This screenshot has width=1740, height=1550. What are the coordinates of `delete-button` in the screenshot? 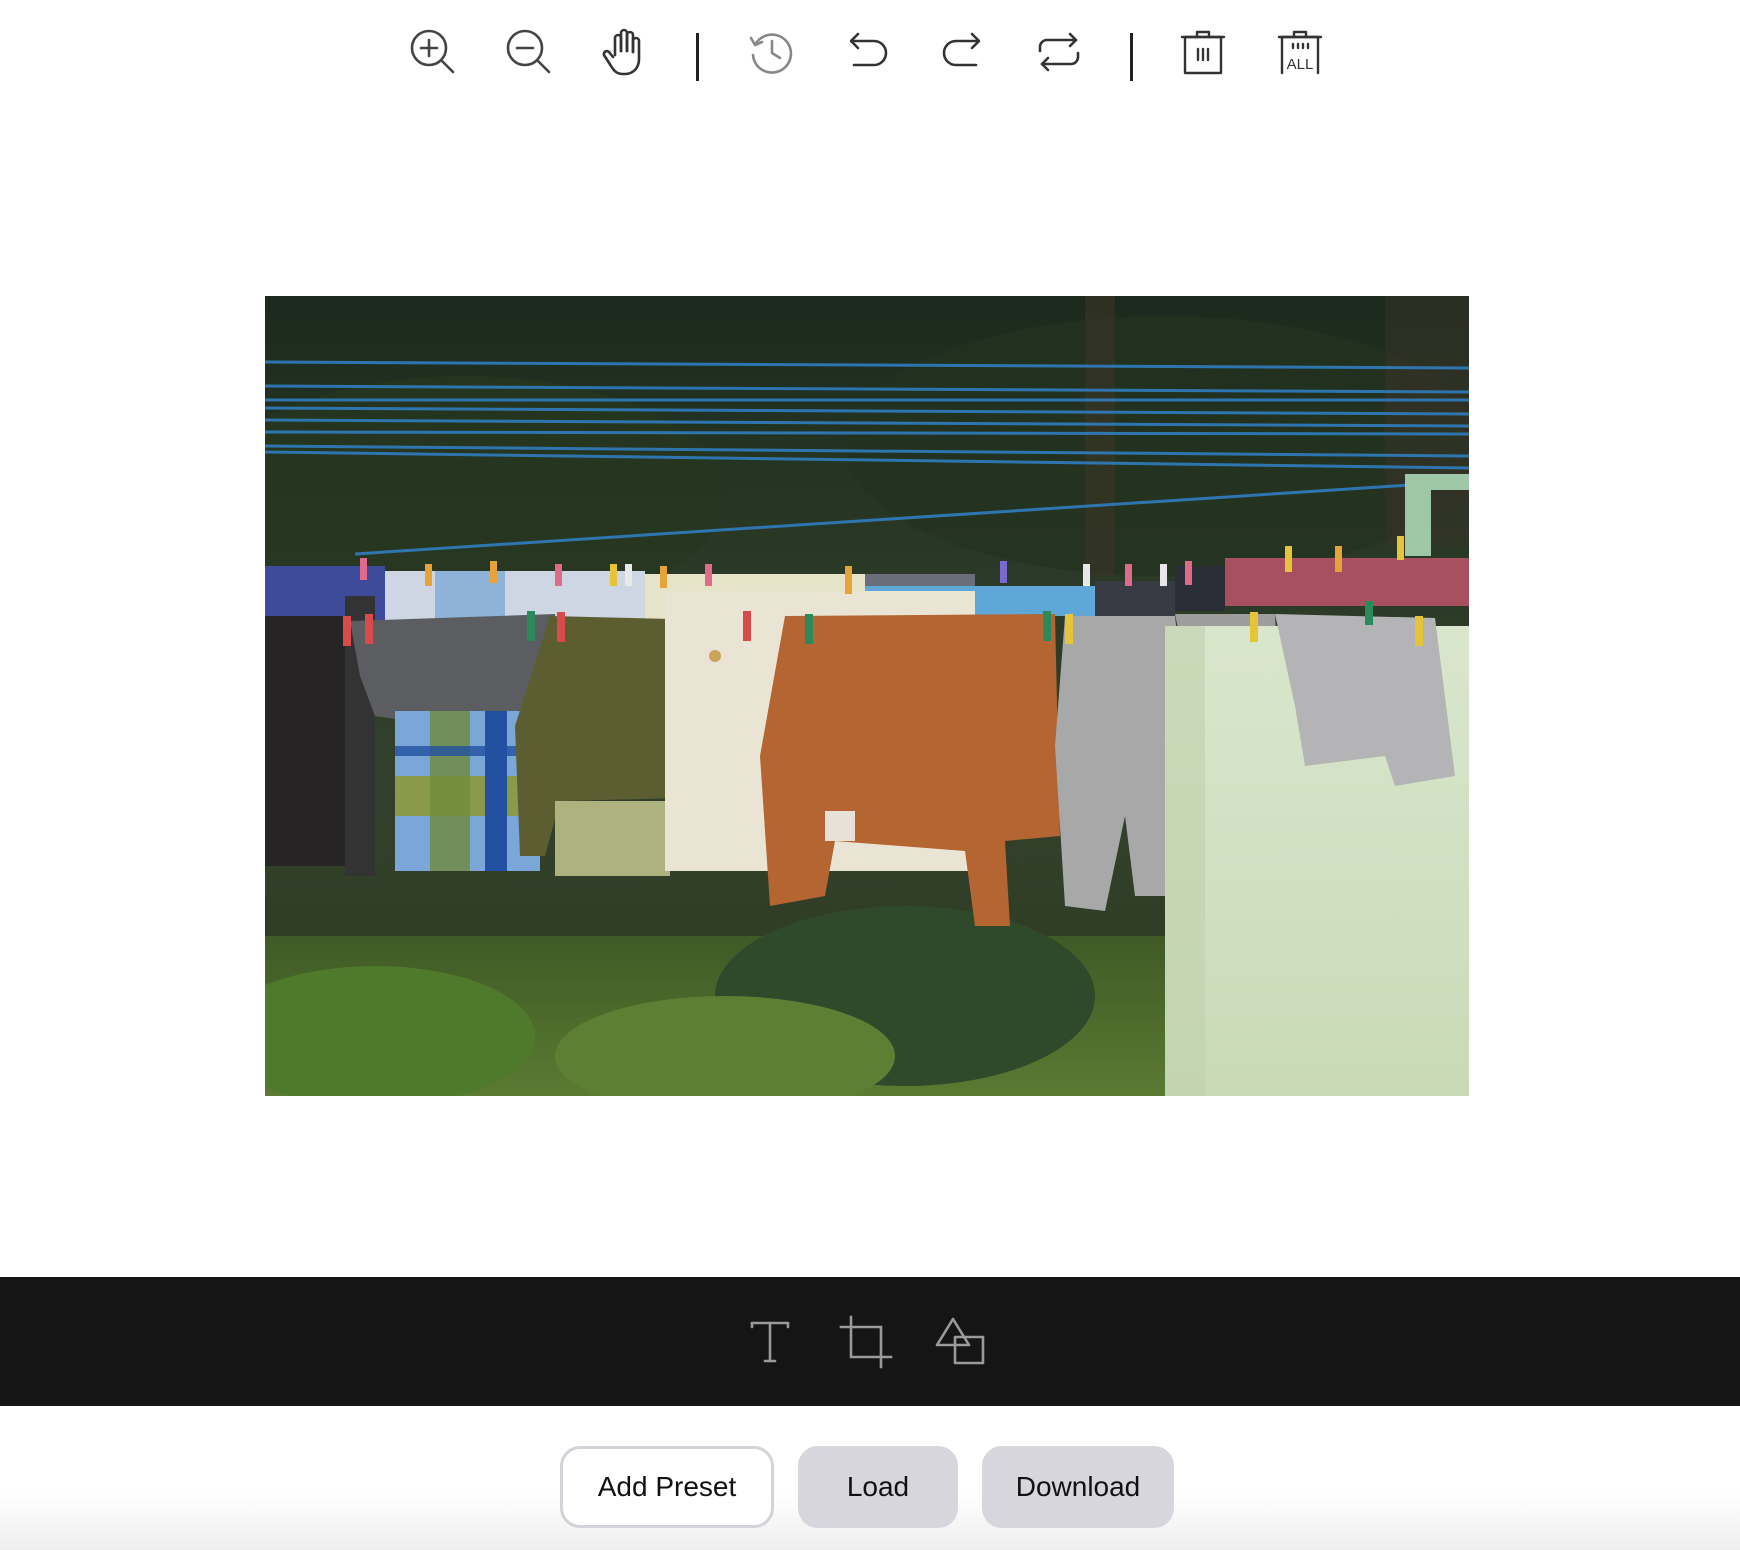 It's located at (1203, 52).